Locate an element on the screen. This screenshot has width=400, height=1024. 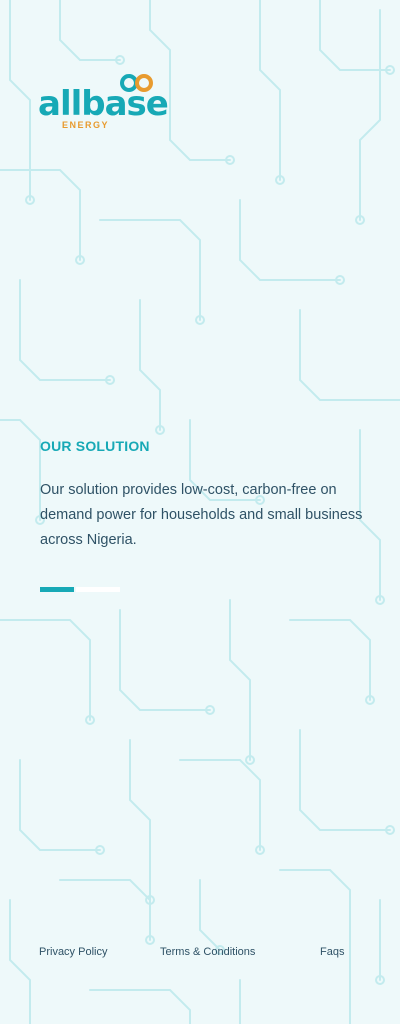
footer-links: Privacy Policy Terms & Conditions Faqs is located at coordinates (200, 954).